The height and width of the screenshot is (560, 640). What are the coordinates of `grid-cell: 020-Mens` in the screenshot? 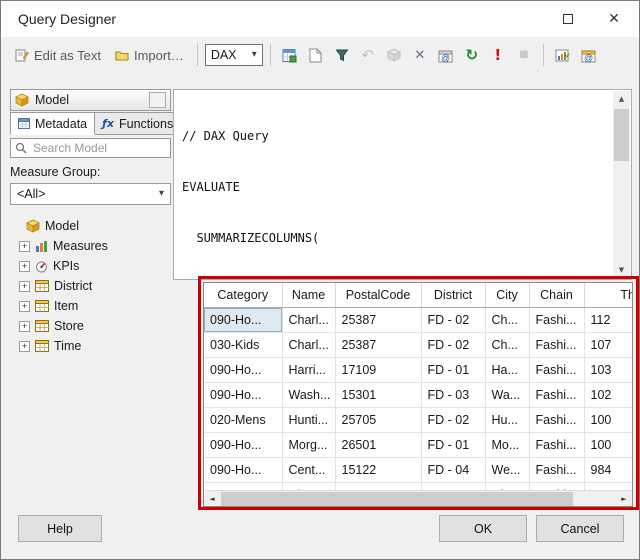 It's located at (243, 420).